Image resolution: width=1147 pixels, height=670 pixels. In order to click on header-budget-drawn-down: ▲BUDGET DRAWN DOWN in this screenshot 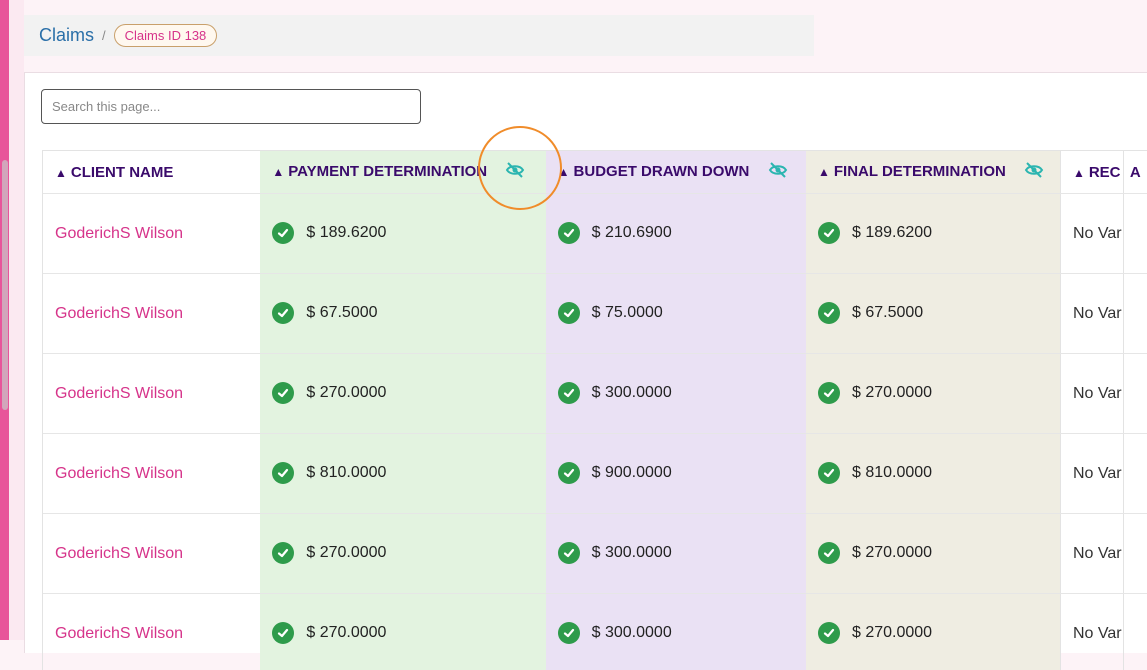, I will do `click(676, 172)`.